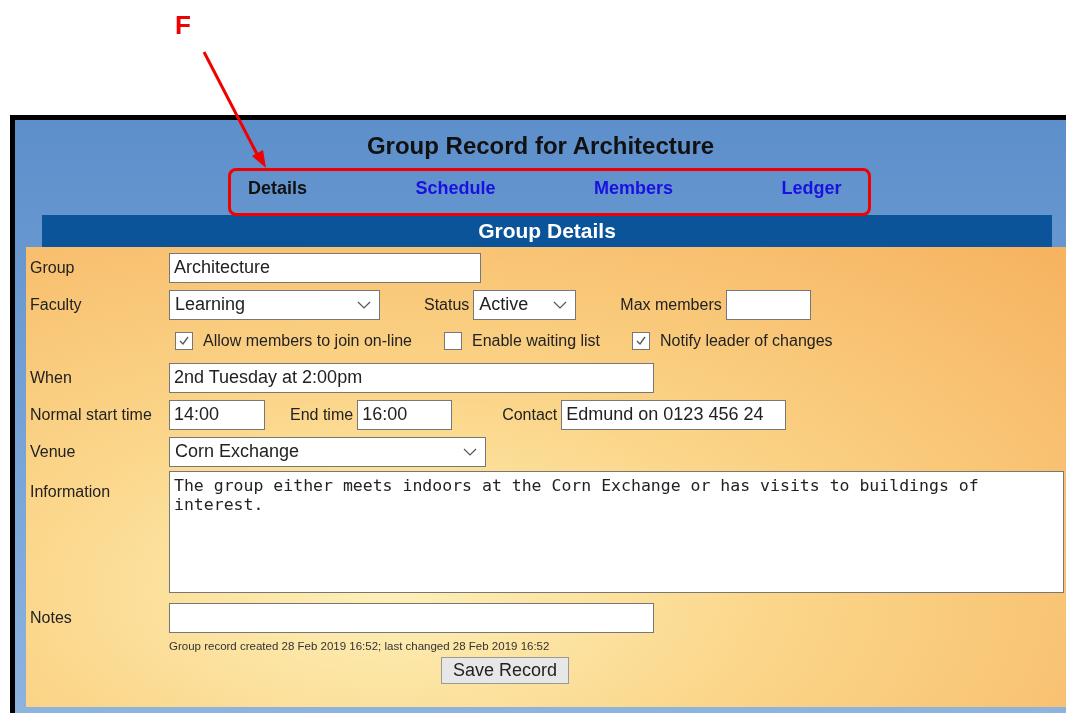  I want to click on checkbox-label: Notify leader of changes, so click(746, 341).